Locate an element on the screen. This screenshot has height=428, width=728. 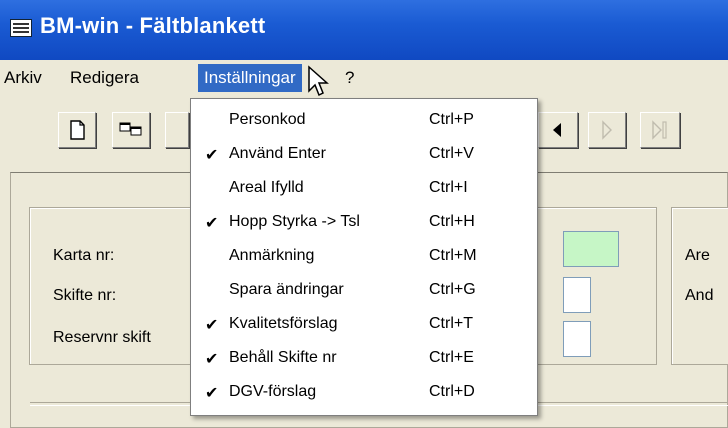
toolbar-button-partial is located at coordinates (177, 130).